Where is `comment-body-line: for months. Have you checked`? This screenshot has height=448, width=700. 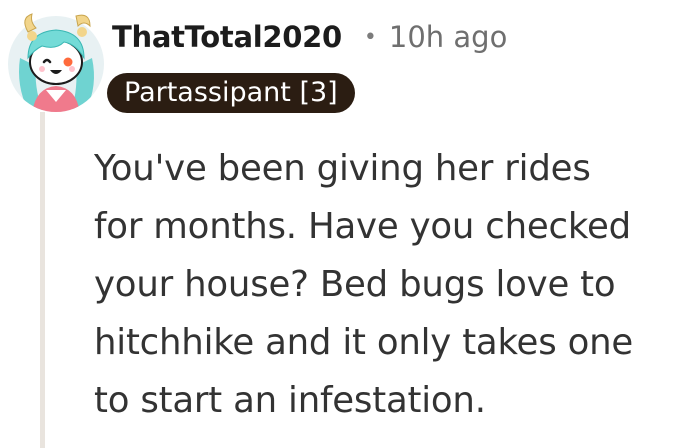
comment-body-line: for months. Have you checked is located at coordinates (362, 226).